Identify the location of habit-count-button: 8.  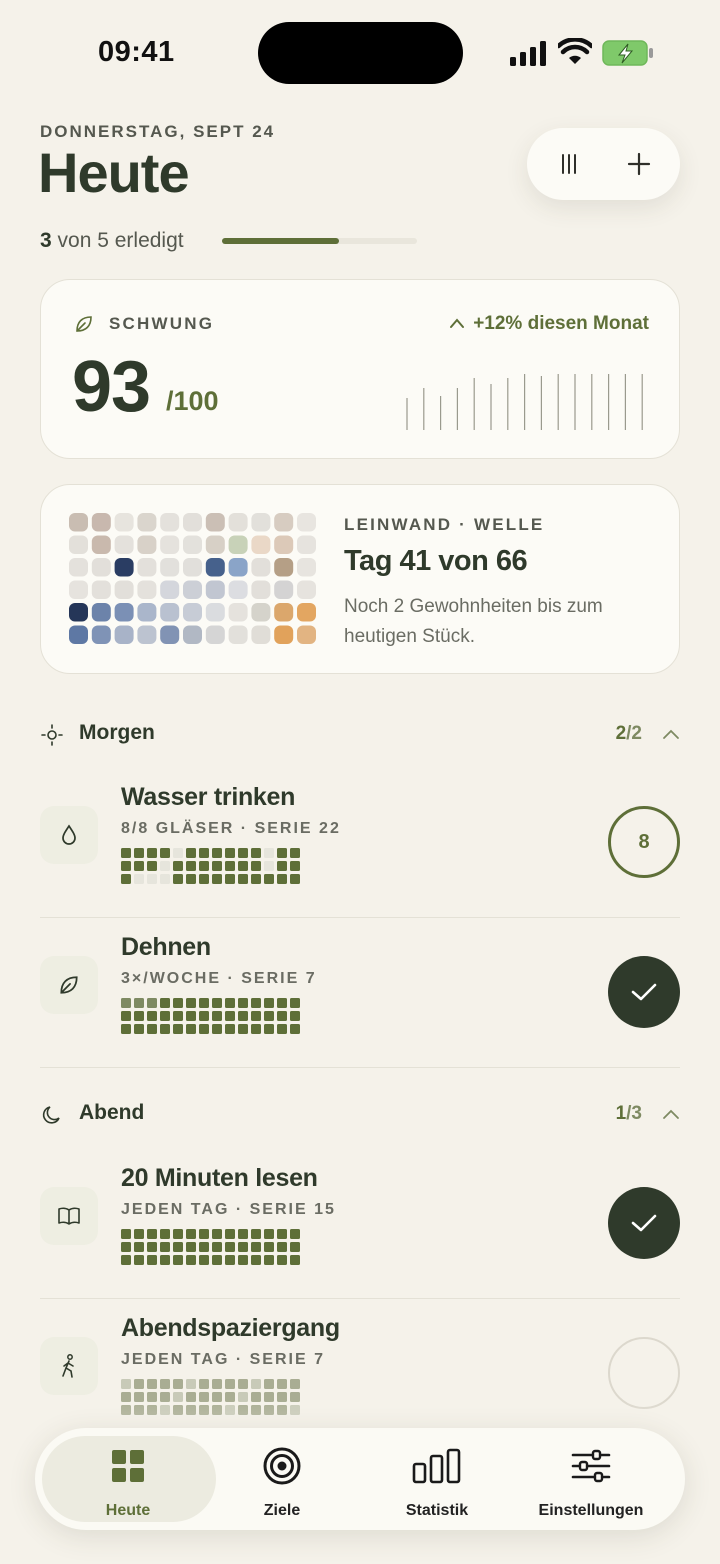
(644, 842).